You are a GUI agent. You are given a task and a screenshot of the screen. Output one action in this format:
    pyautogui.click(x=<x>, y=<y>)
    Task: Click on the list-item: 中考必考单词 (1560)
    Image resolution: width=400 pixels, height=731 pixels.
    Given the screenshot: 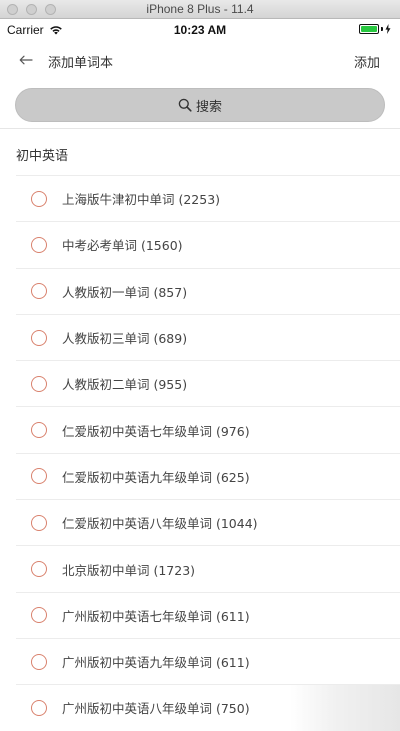 What is the action you would take?
    pyautogui.click(x=208, y=244)
    